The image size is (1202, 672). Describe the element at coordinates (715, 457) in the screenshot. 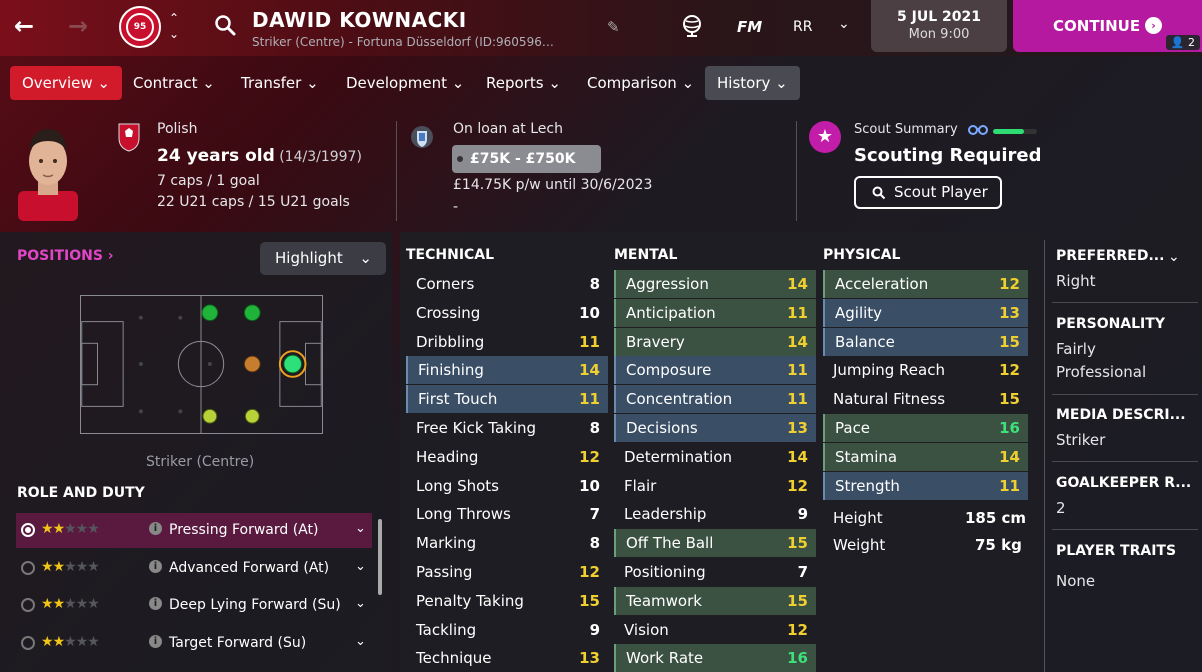

I see `attribute-row: Determination 14` at that location.